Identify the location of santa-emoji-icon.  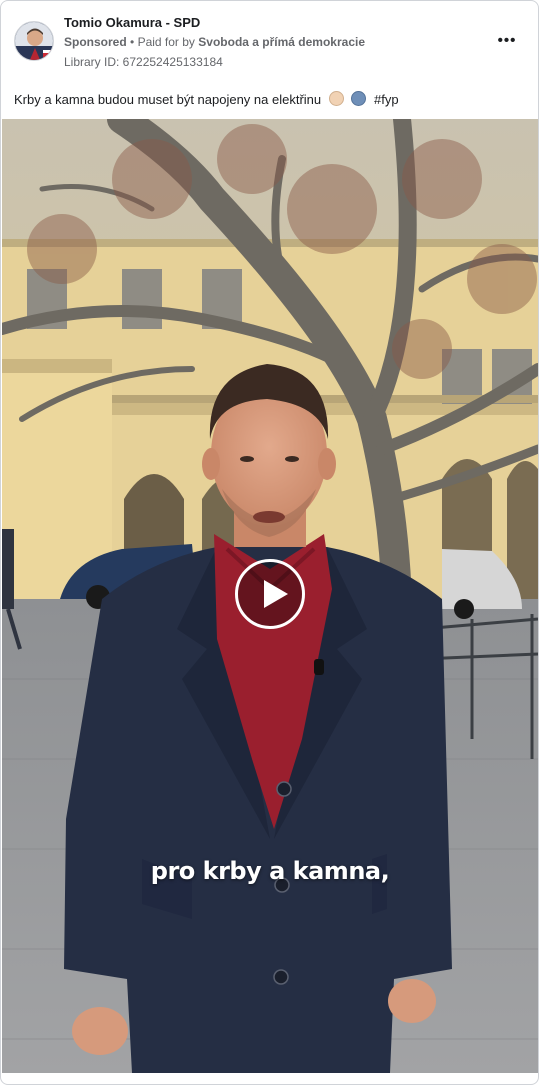
(336, 98).